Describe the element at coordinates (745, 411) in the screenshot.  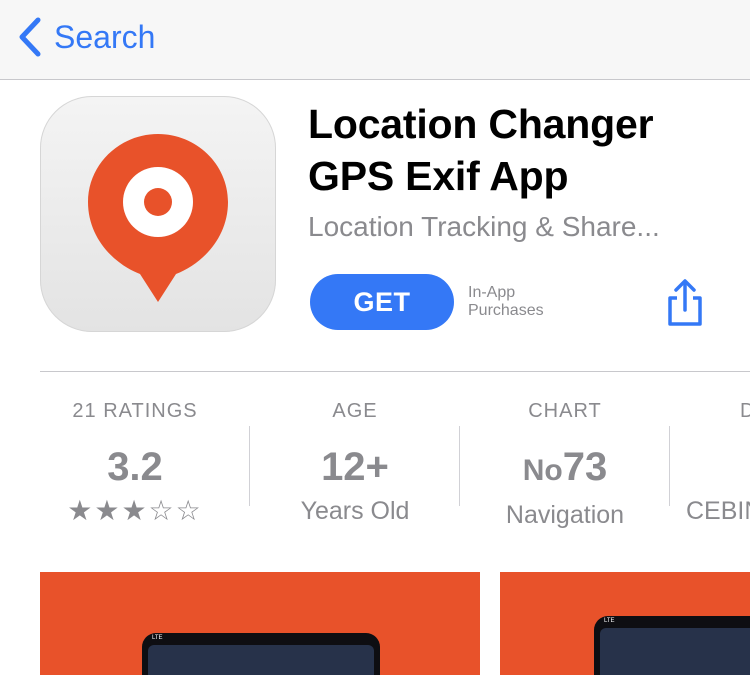
I see `developer-label: D` at that location.